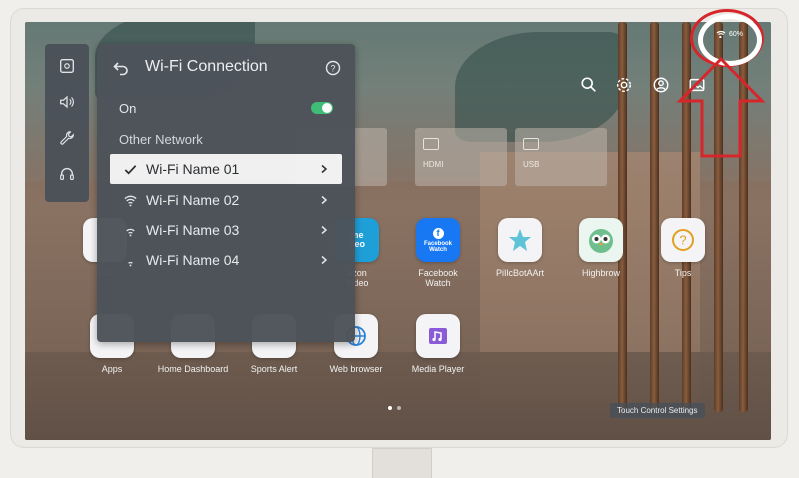  I want to click on network-item-wifi-name-01: Wi-Fi Name 01, so click(226, 169).